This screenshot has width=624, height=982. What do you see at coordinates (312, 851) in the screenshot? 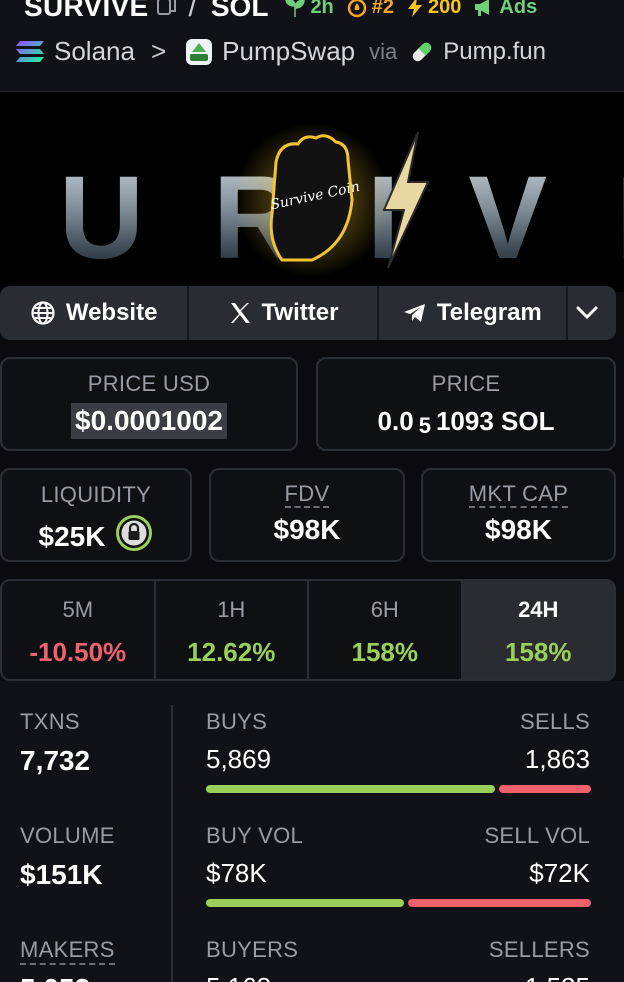
I see `volume-row: VOLUME $151K BUY VOL $78K SELL VOL $72K` at bounding box center [312, 851].